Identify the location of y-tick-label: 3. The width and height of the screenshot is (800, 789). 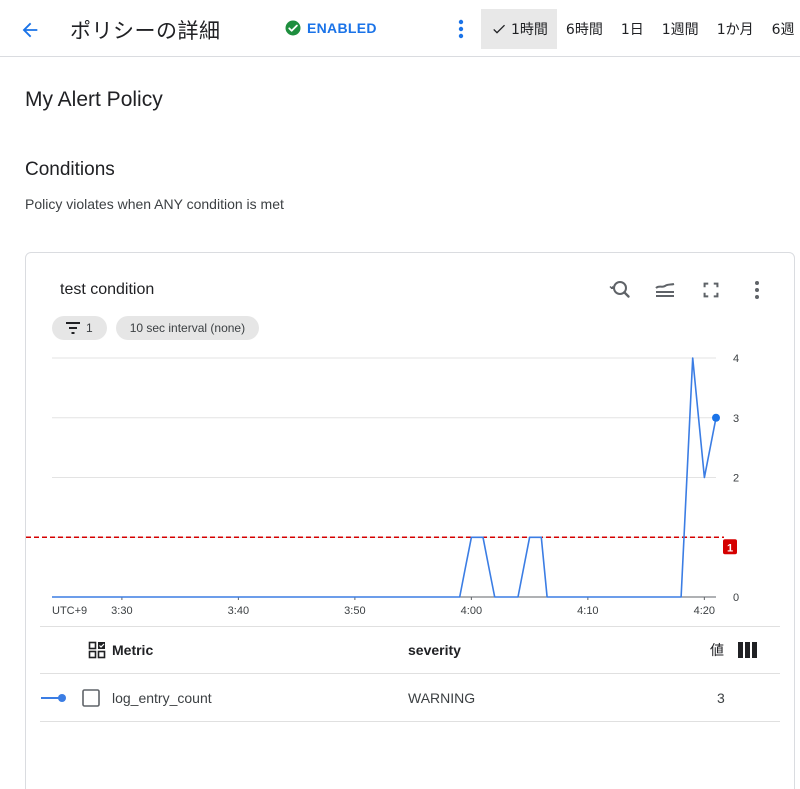
(736, 419).